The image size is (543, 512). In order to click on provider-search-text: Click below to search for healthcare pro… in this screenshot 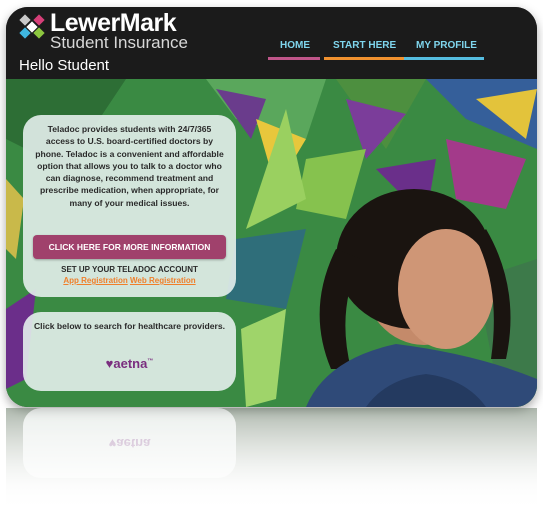, I will do `click(129, 326)`.